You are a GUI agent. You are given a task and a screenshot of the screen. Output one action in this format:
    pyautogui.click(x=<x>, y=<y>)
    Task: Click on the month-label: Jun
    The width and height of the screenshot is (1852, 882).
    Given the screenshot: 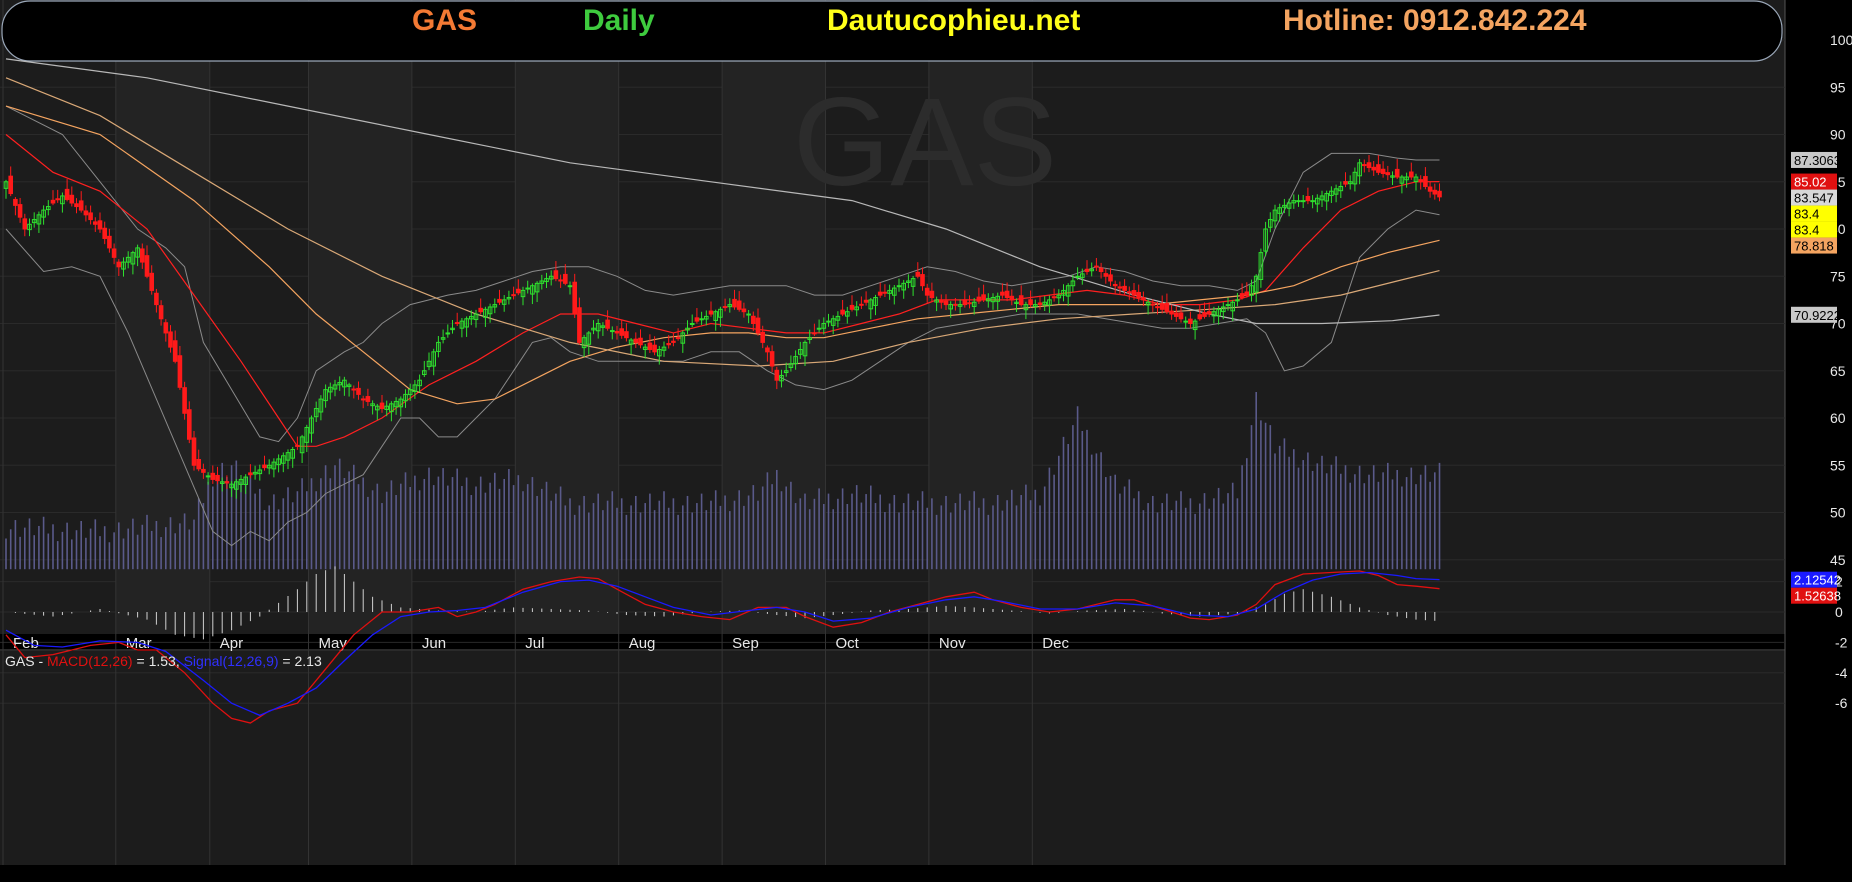 What is the action you would take?
    pyautogui.click(x=434, y=643)
    